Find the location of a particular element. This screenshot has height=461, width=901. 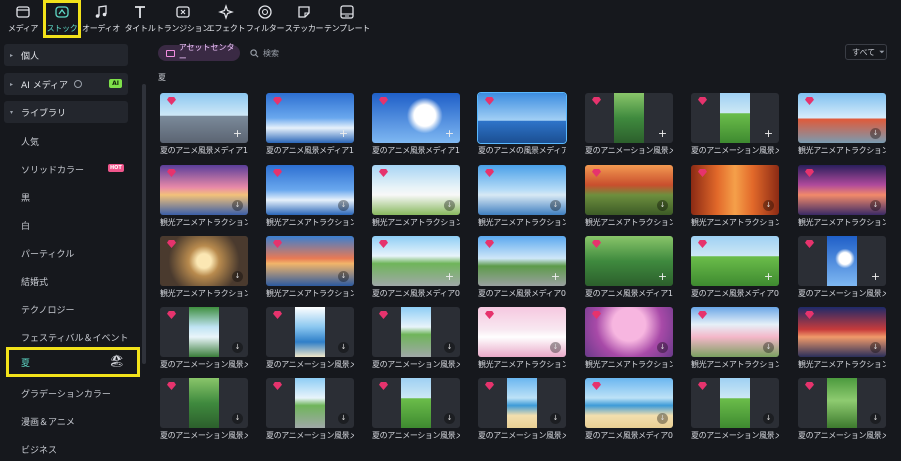

tab-stickers: ステッカー is located at coordinates (304, 19).